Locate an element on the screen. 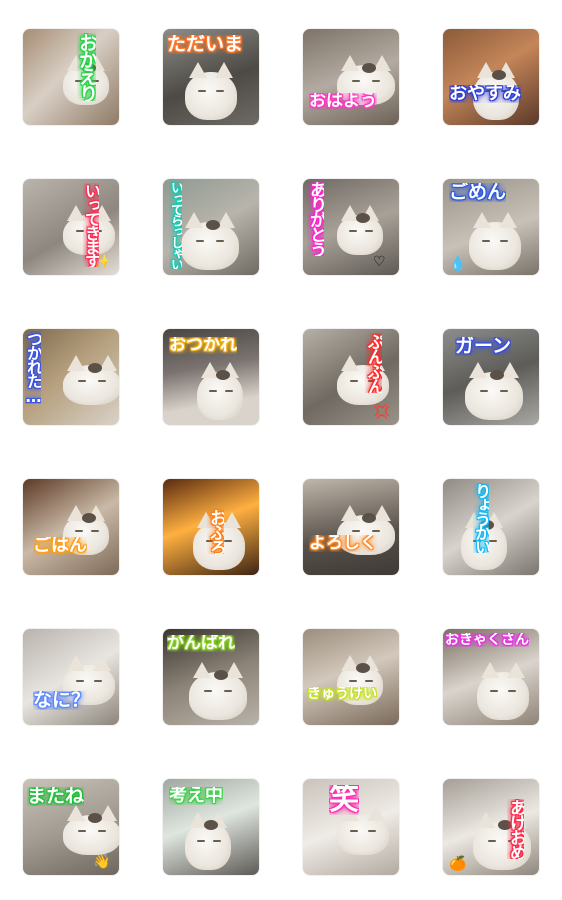 The height and width of the screenshot is (900, 562). sticker-22: 考え中 is located at coordinates (211, 827).